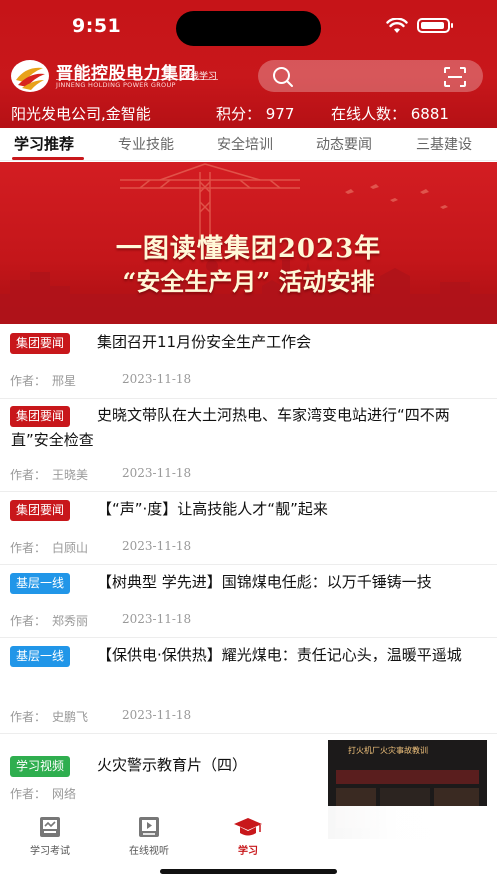 The image size is (497, 883). Describe the element at coordinates (344, 144) in the screenshot. I see `tab-news: 动态要闻` at that location.